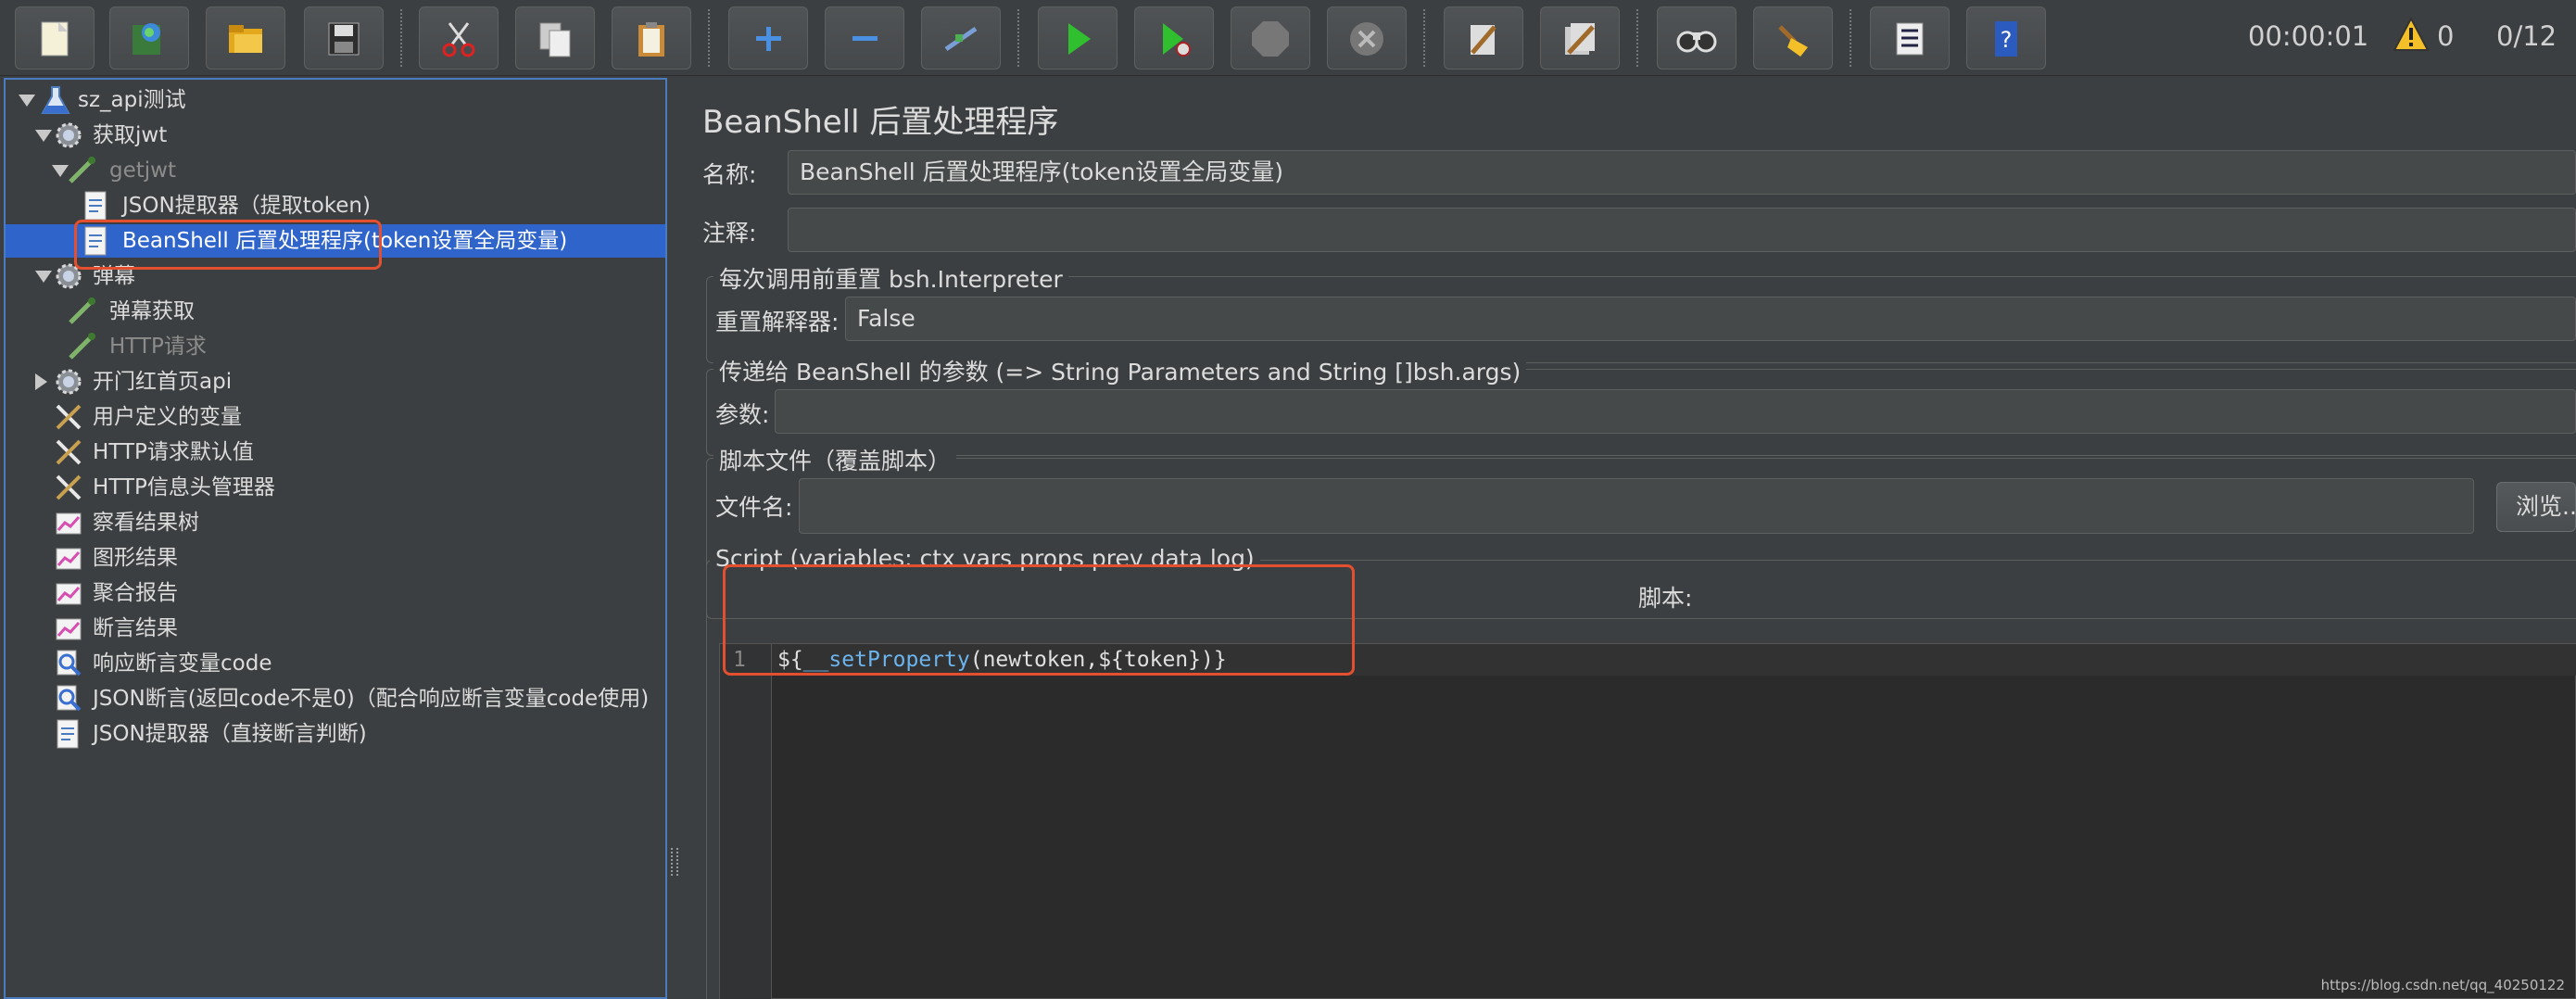 This screenshot has width=2576, height=999. What do you see at coordinates (335, 206) in the screenshot?
I see `tree-node: JSON提取器（提取token)` at bounding box center [335, 206].